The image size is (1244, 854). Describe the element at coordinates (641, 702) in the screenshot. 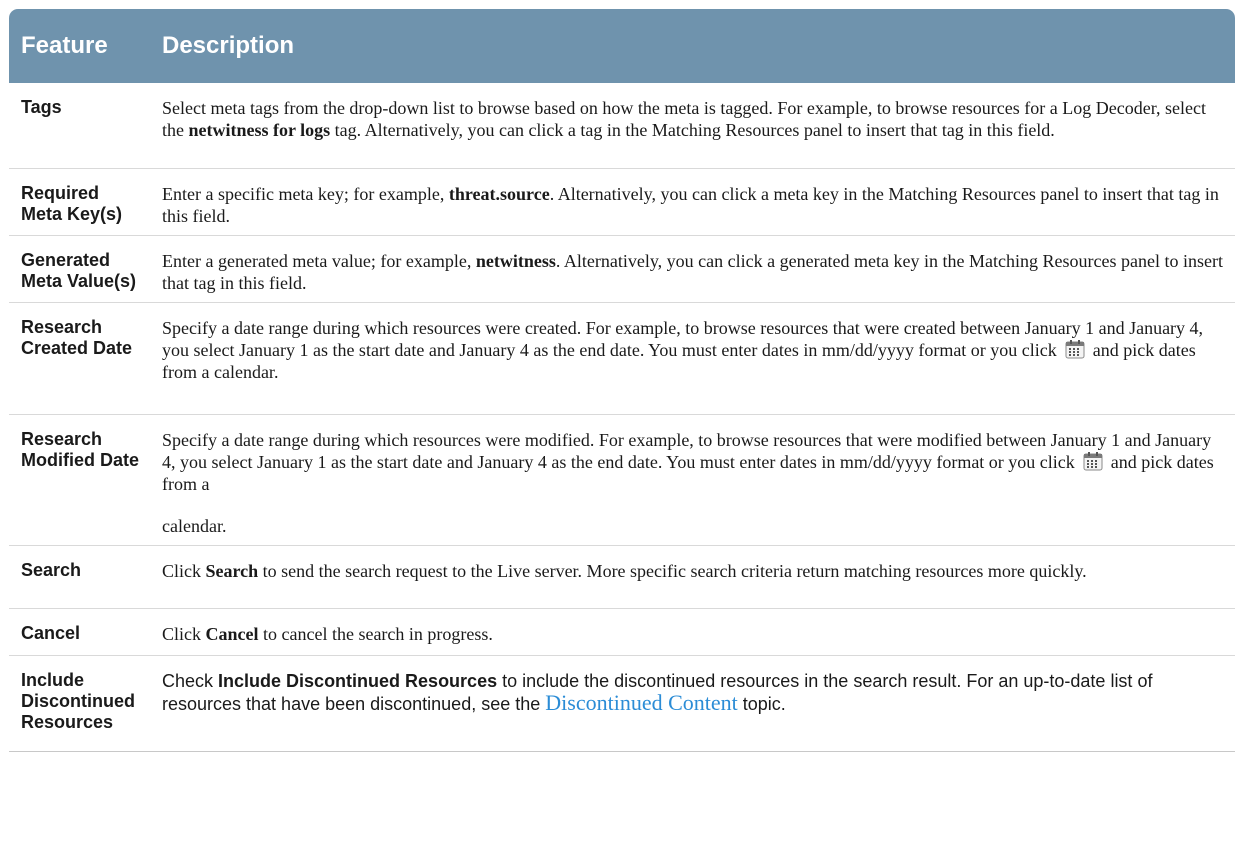

I see `discontinued-content-link: Discontinued Content` at that location.